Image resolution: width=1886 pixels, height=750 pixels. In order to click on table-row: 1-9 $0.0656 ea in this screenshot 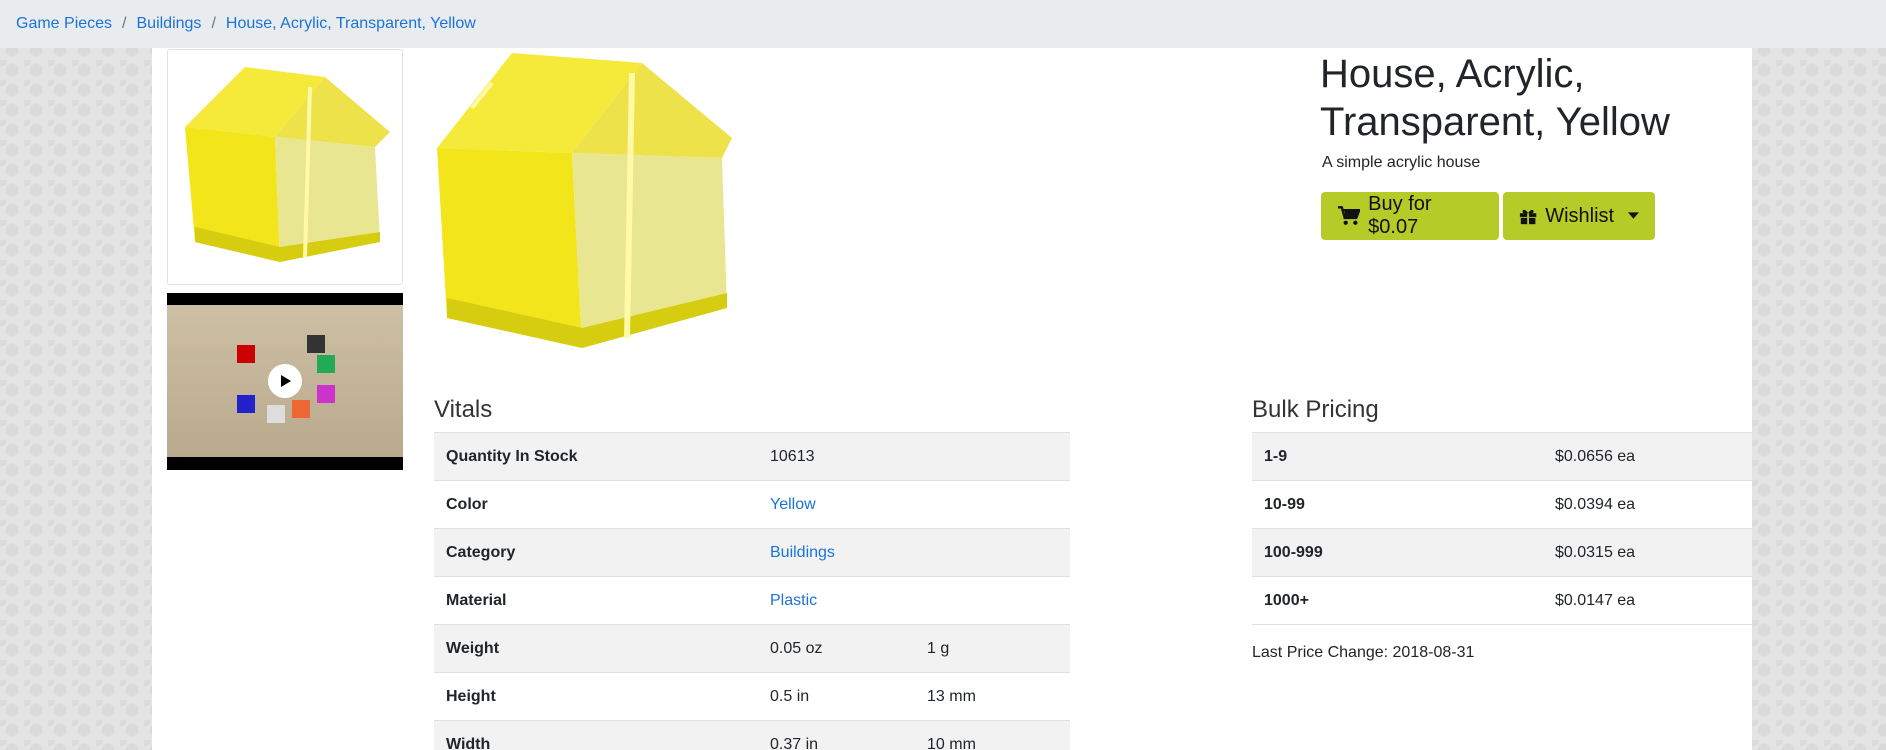, I will do `click(1502, 456)`.